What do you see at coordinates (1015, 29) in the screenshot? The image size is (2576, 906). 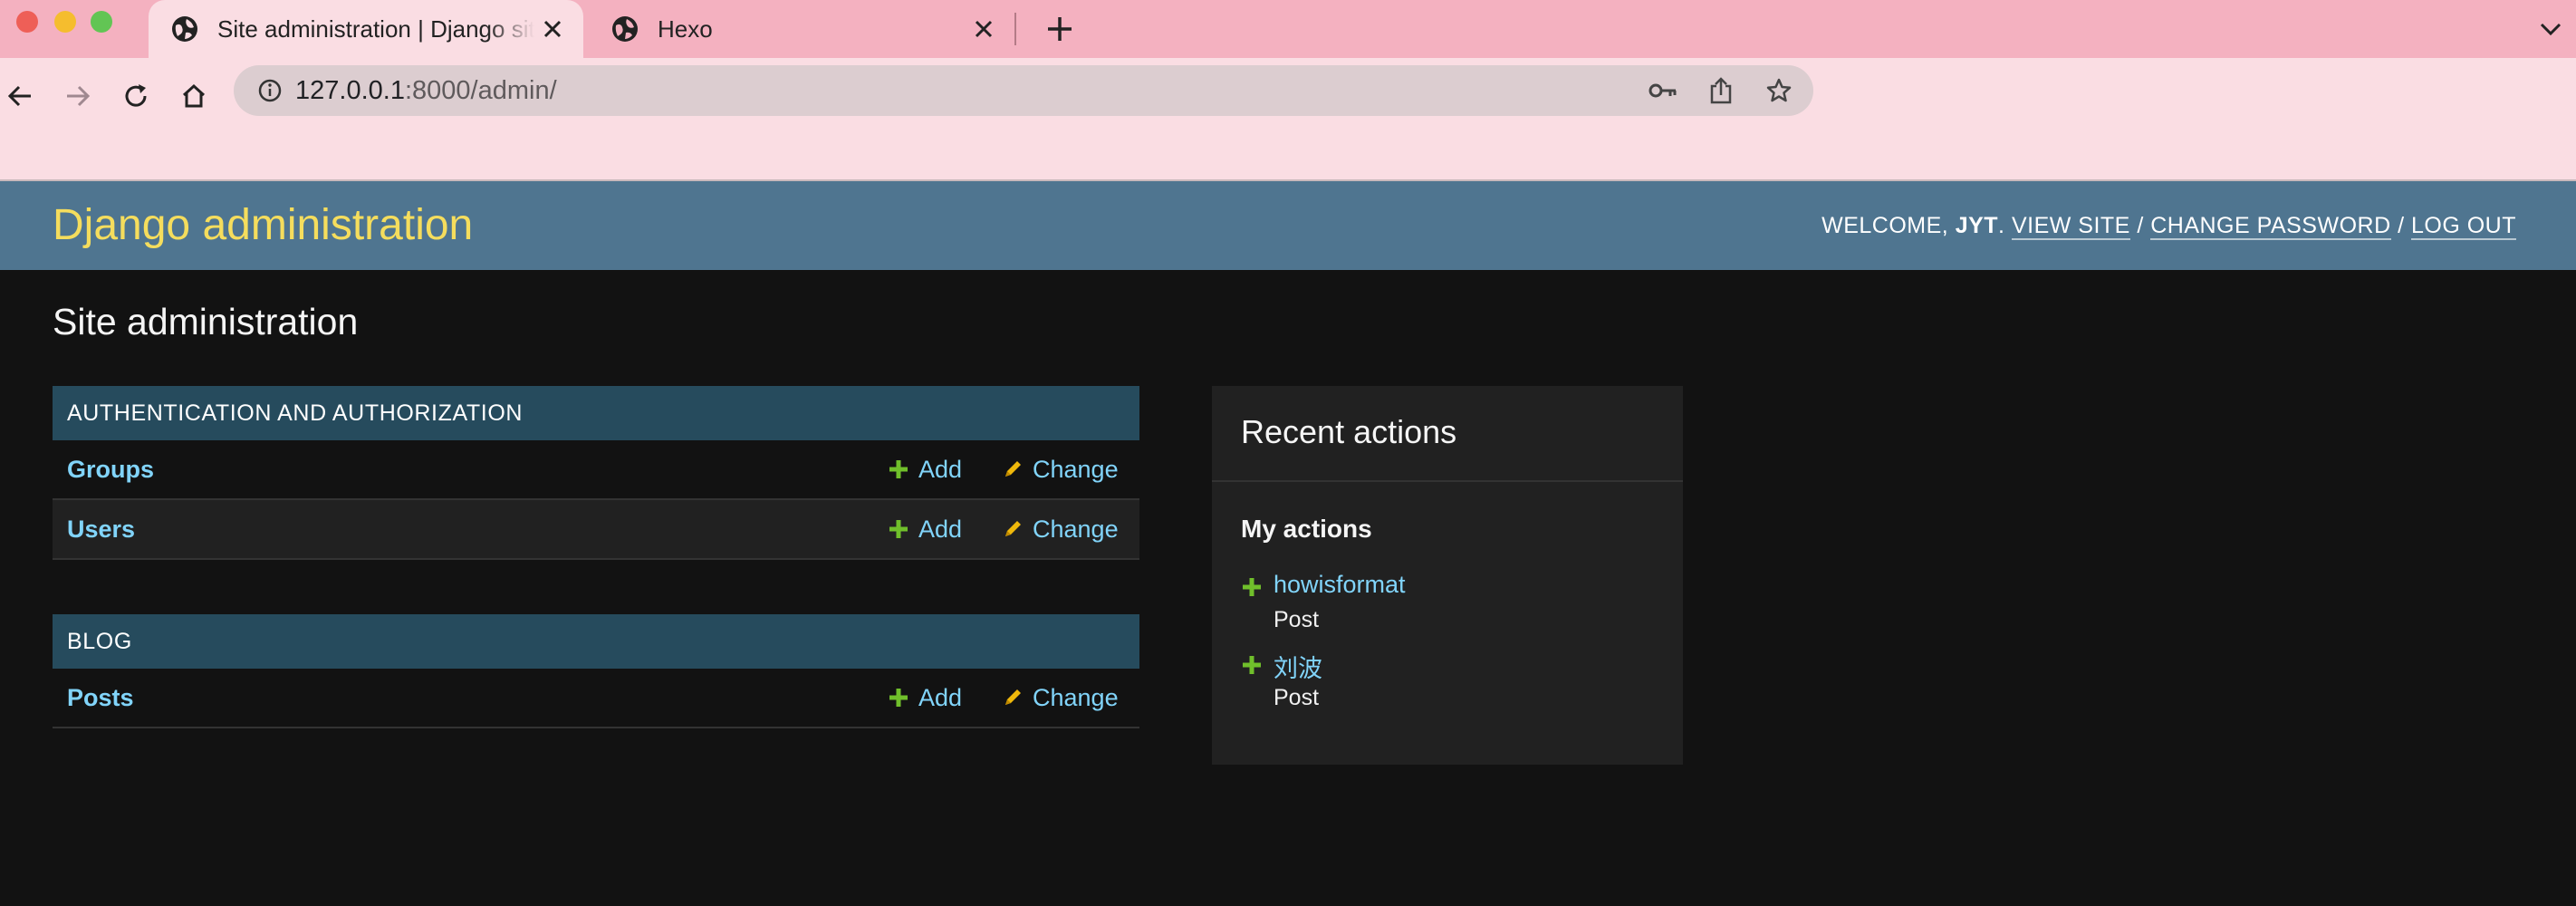 I see `tab-separator` at bounding box center [1015, 29].